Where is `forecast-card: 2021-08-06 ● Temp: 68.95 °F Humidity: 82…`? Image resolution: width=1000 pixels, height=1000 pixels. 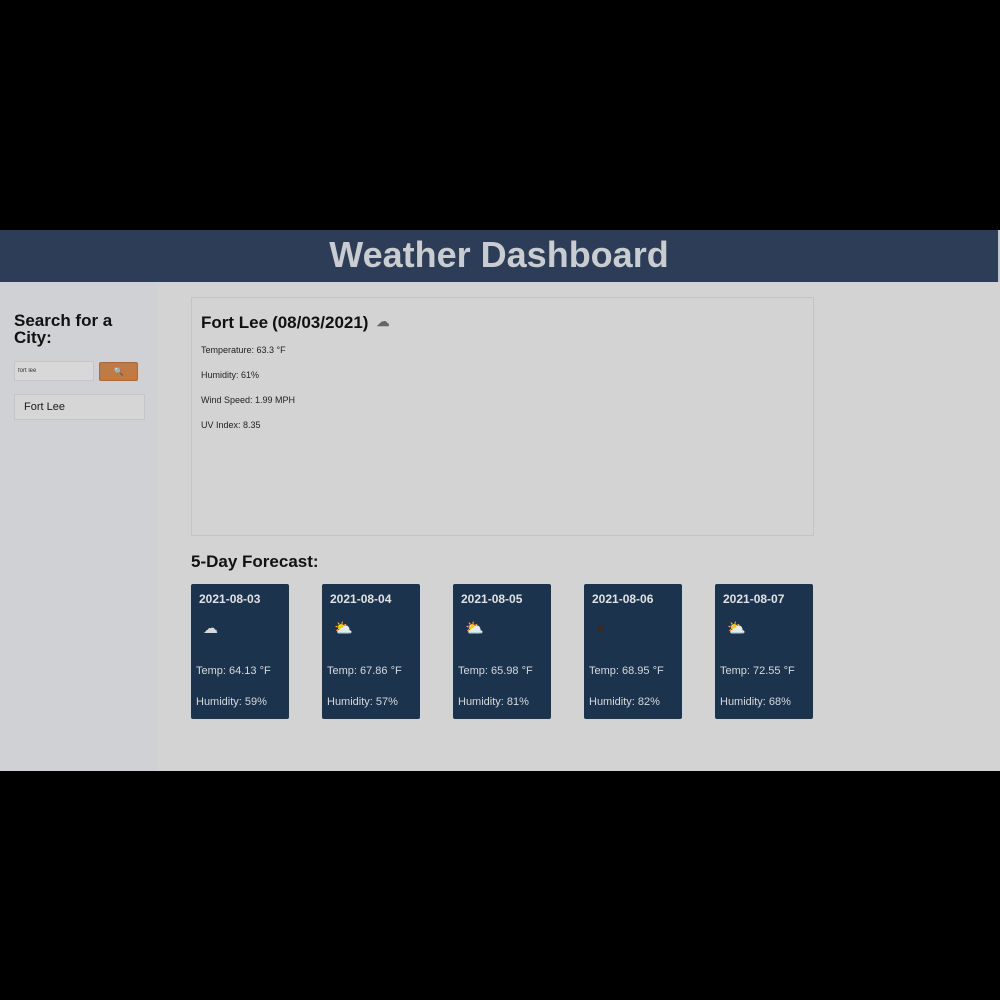 forecast-card: 2021-08-06 ● Temp: 68.95 °F Humidity: 82… is located at coordinates (633, 651).